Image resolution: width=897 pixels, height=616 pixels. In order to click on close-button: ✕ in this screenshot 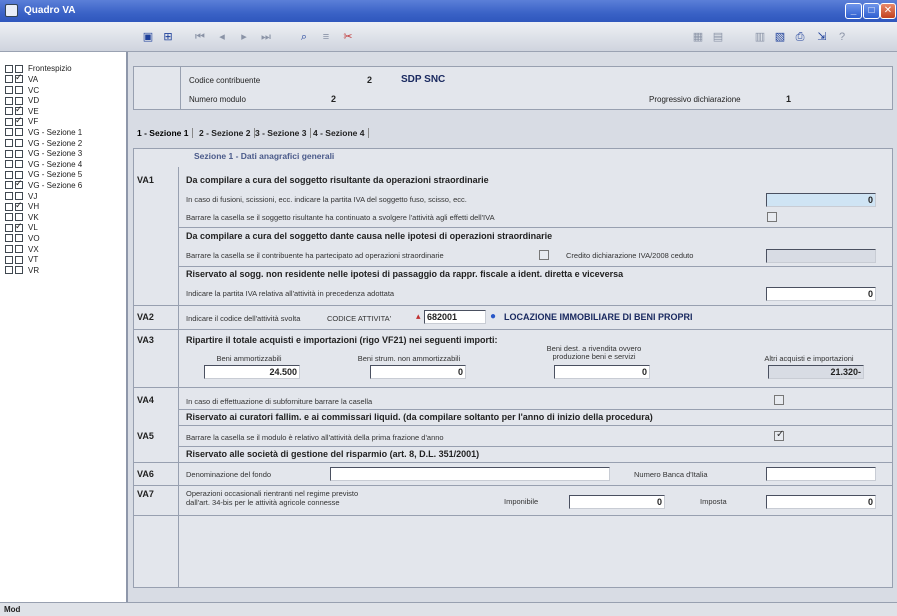, I will do `click(888, 11)`.